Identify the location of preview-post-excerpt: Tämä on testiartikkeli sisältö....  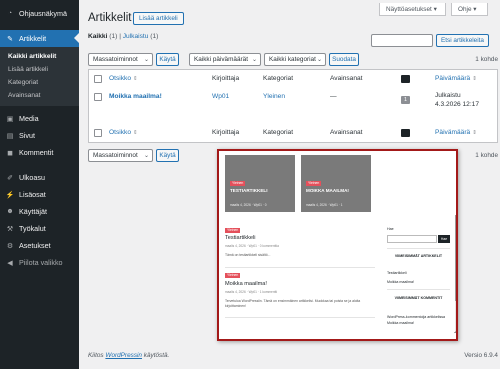
(248, 255).